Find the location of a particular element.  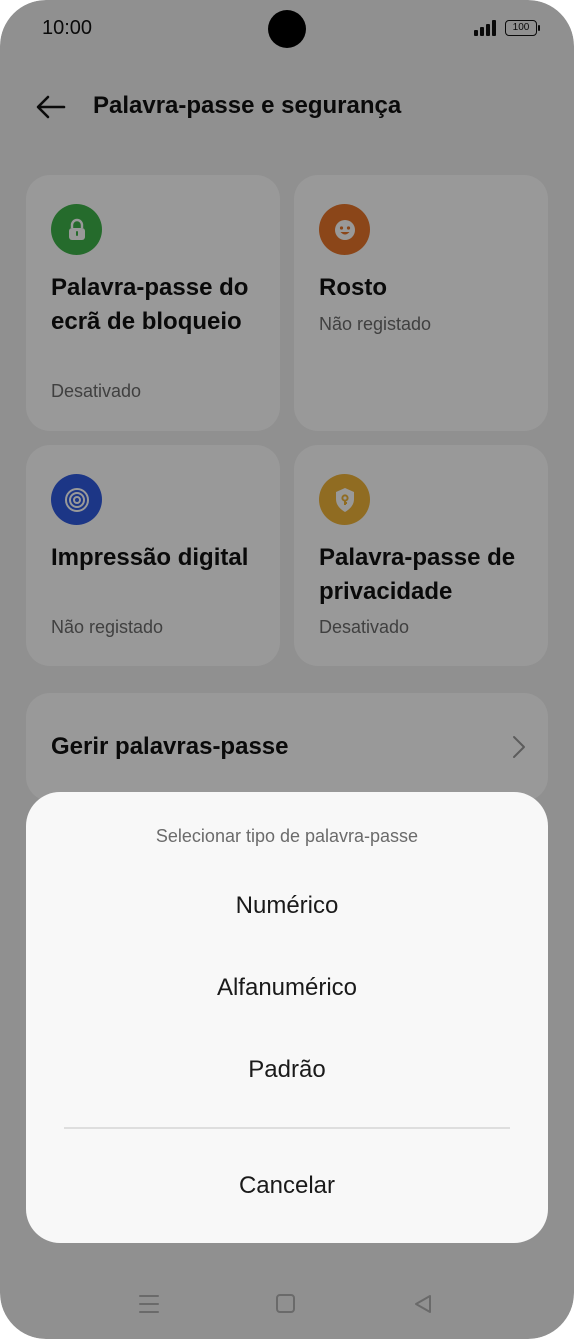

option-alphanumeric: Alfanumérico is located at coordinates (287, 988).